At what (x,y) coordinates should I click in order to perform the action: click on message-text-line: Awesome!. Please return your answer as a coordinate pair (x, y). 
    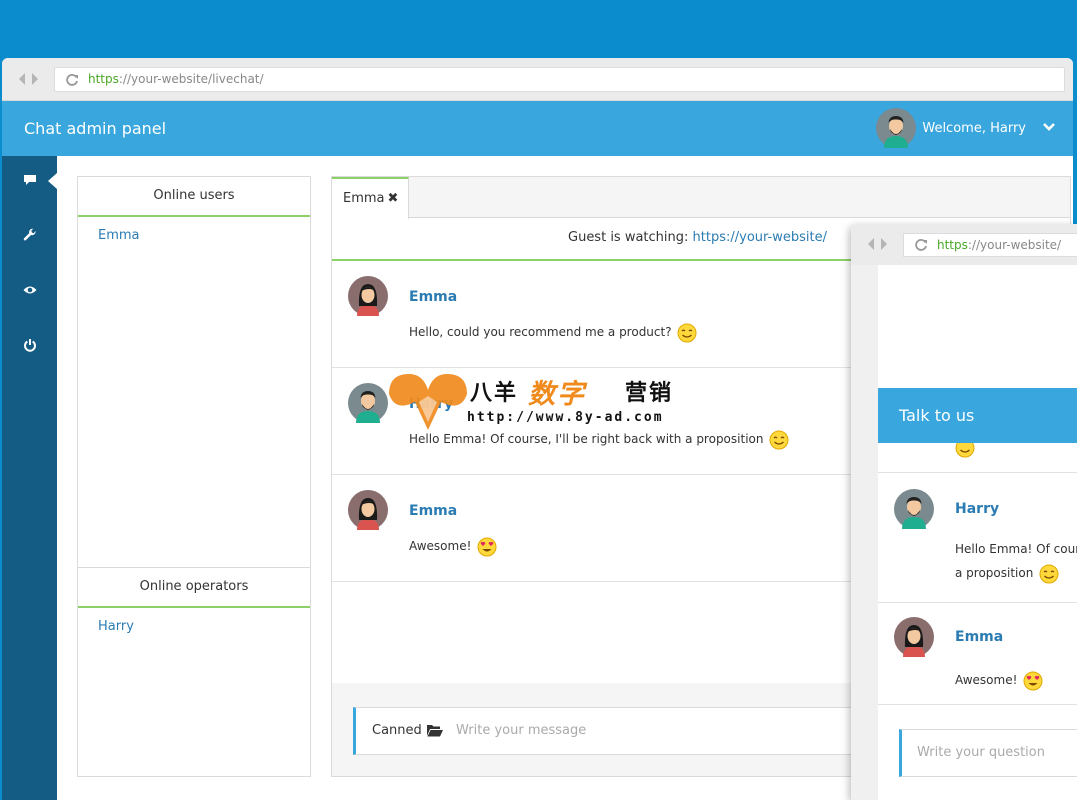
    Looking at the image, I should click on (999, 680).